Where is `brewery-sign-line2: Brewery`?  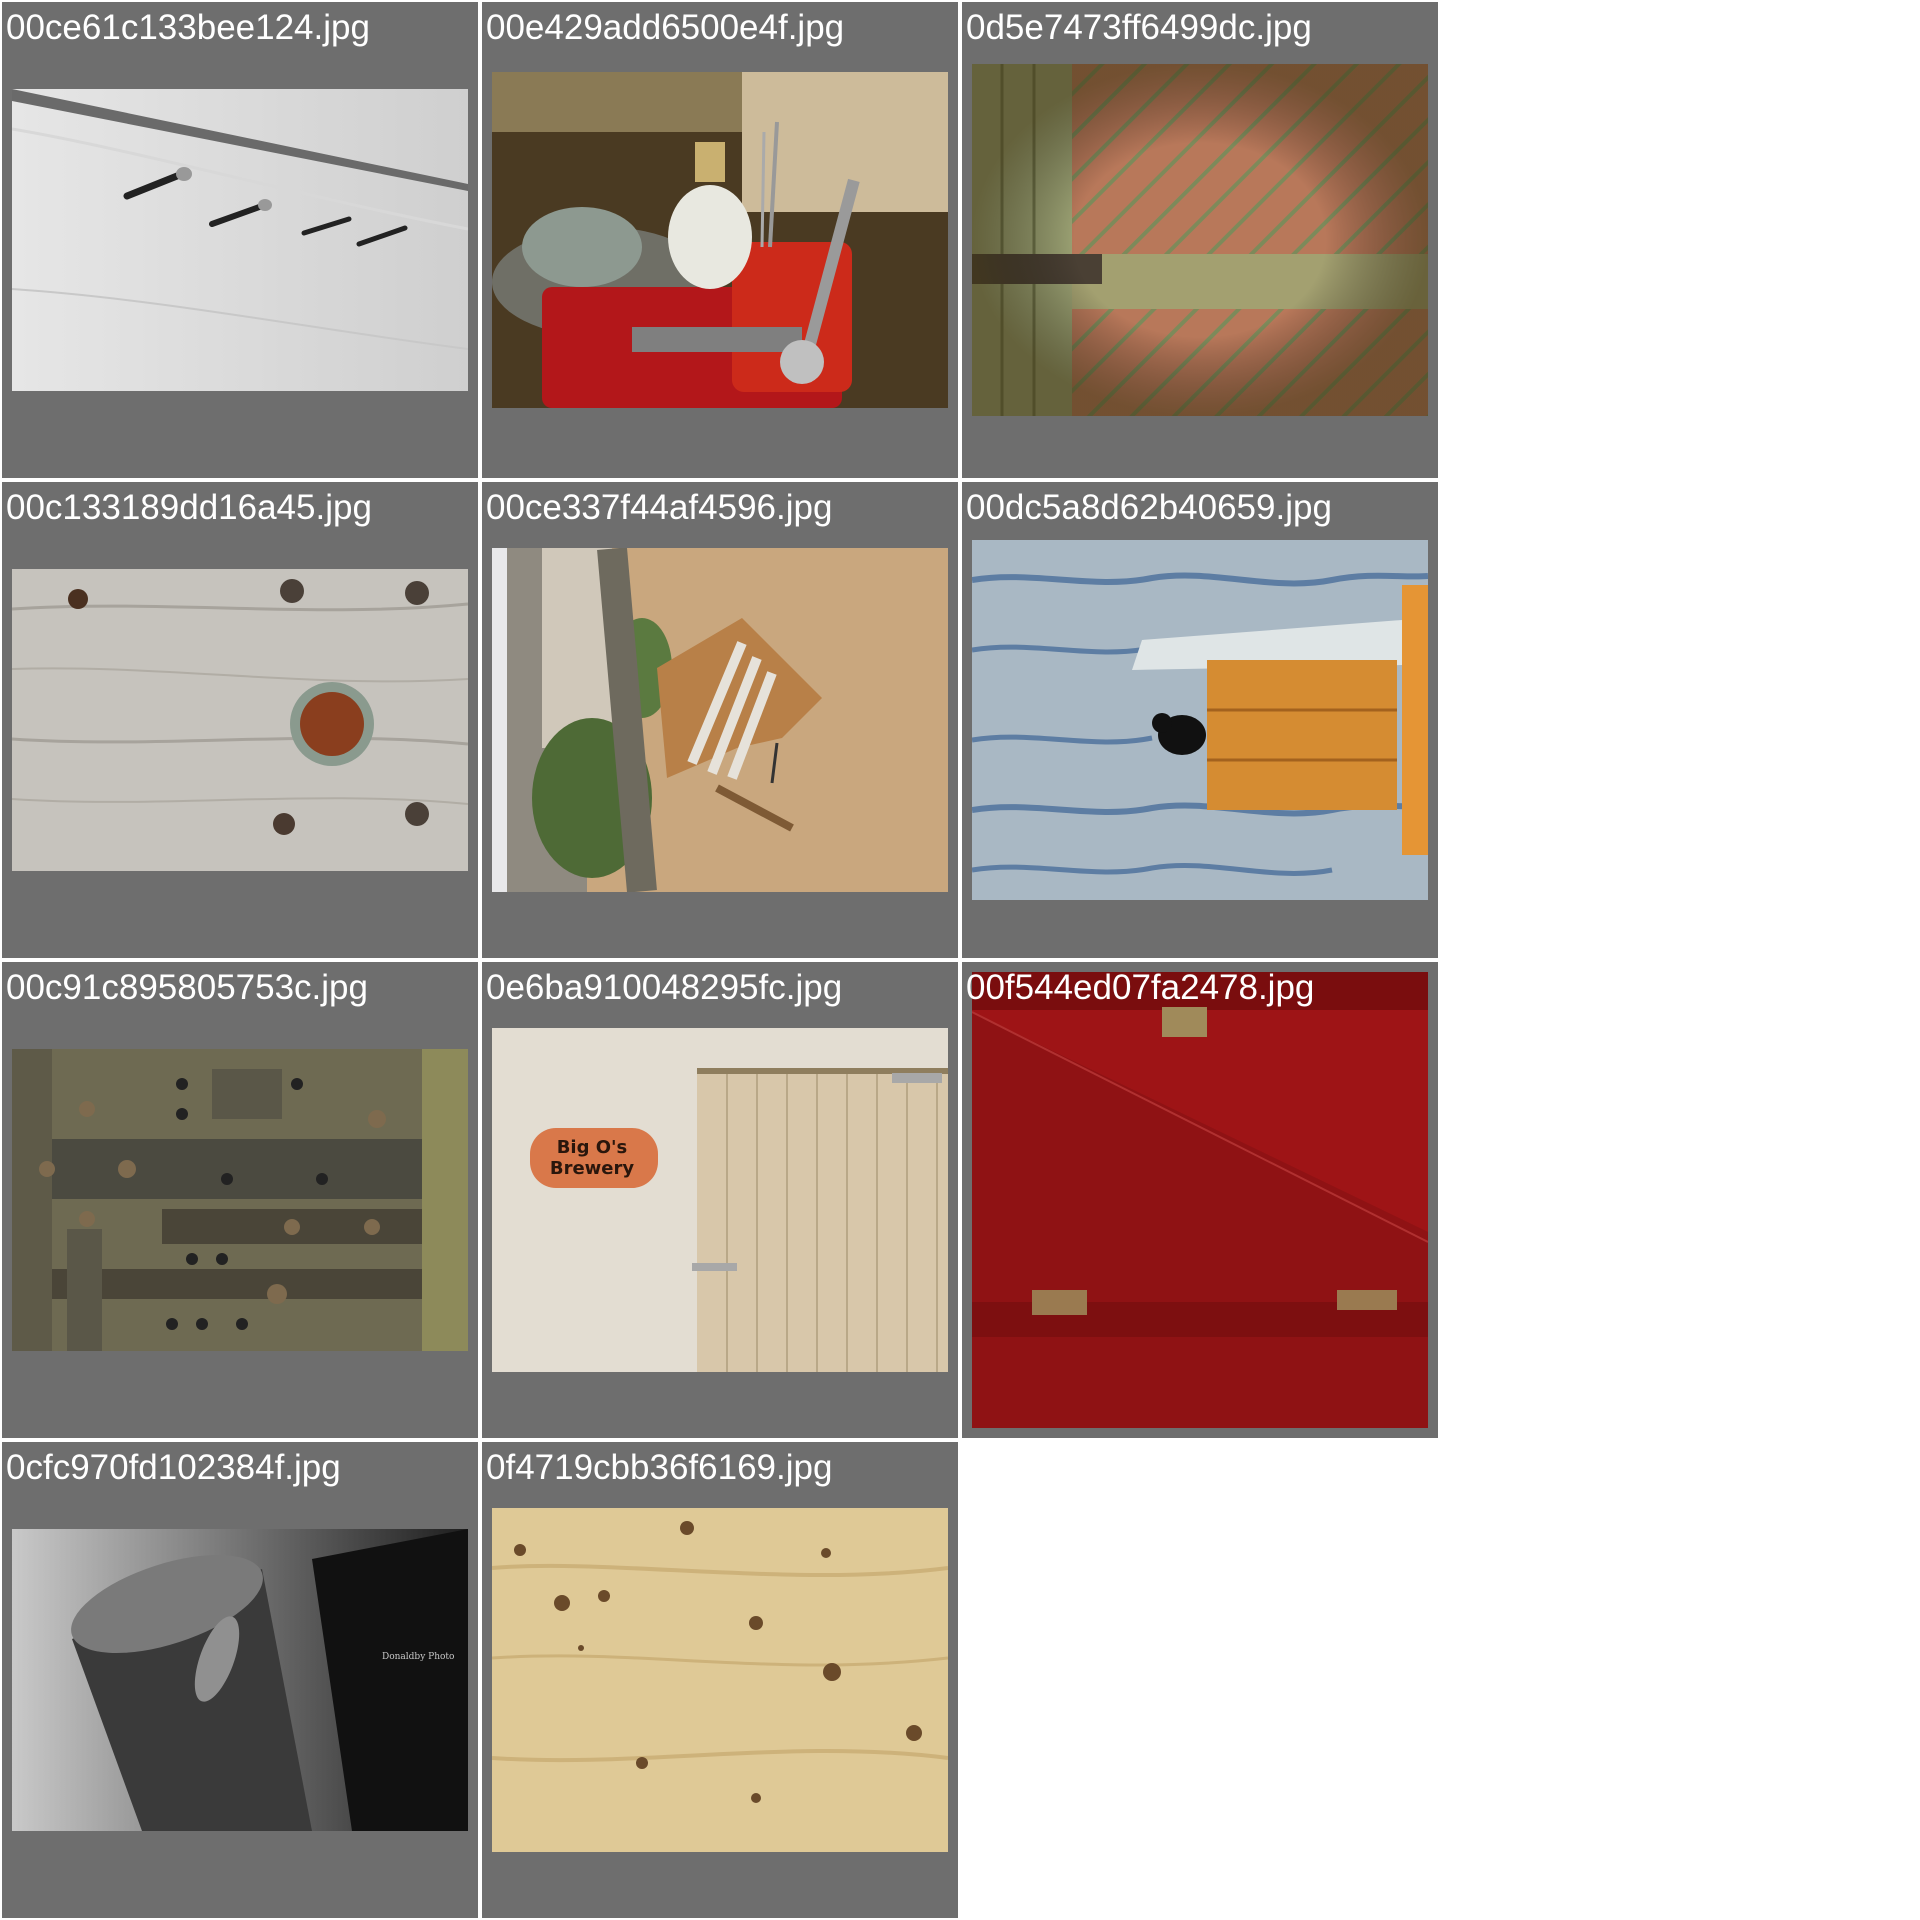 brewery-sign-line2: Brewery is located at coordinates (592, 1168).